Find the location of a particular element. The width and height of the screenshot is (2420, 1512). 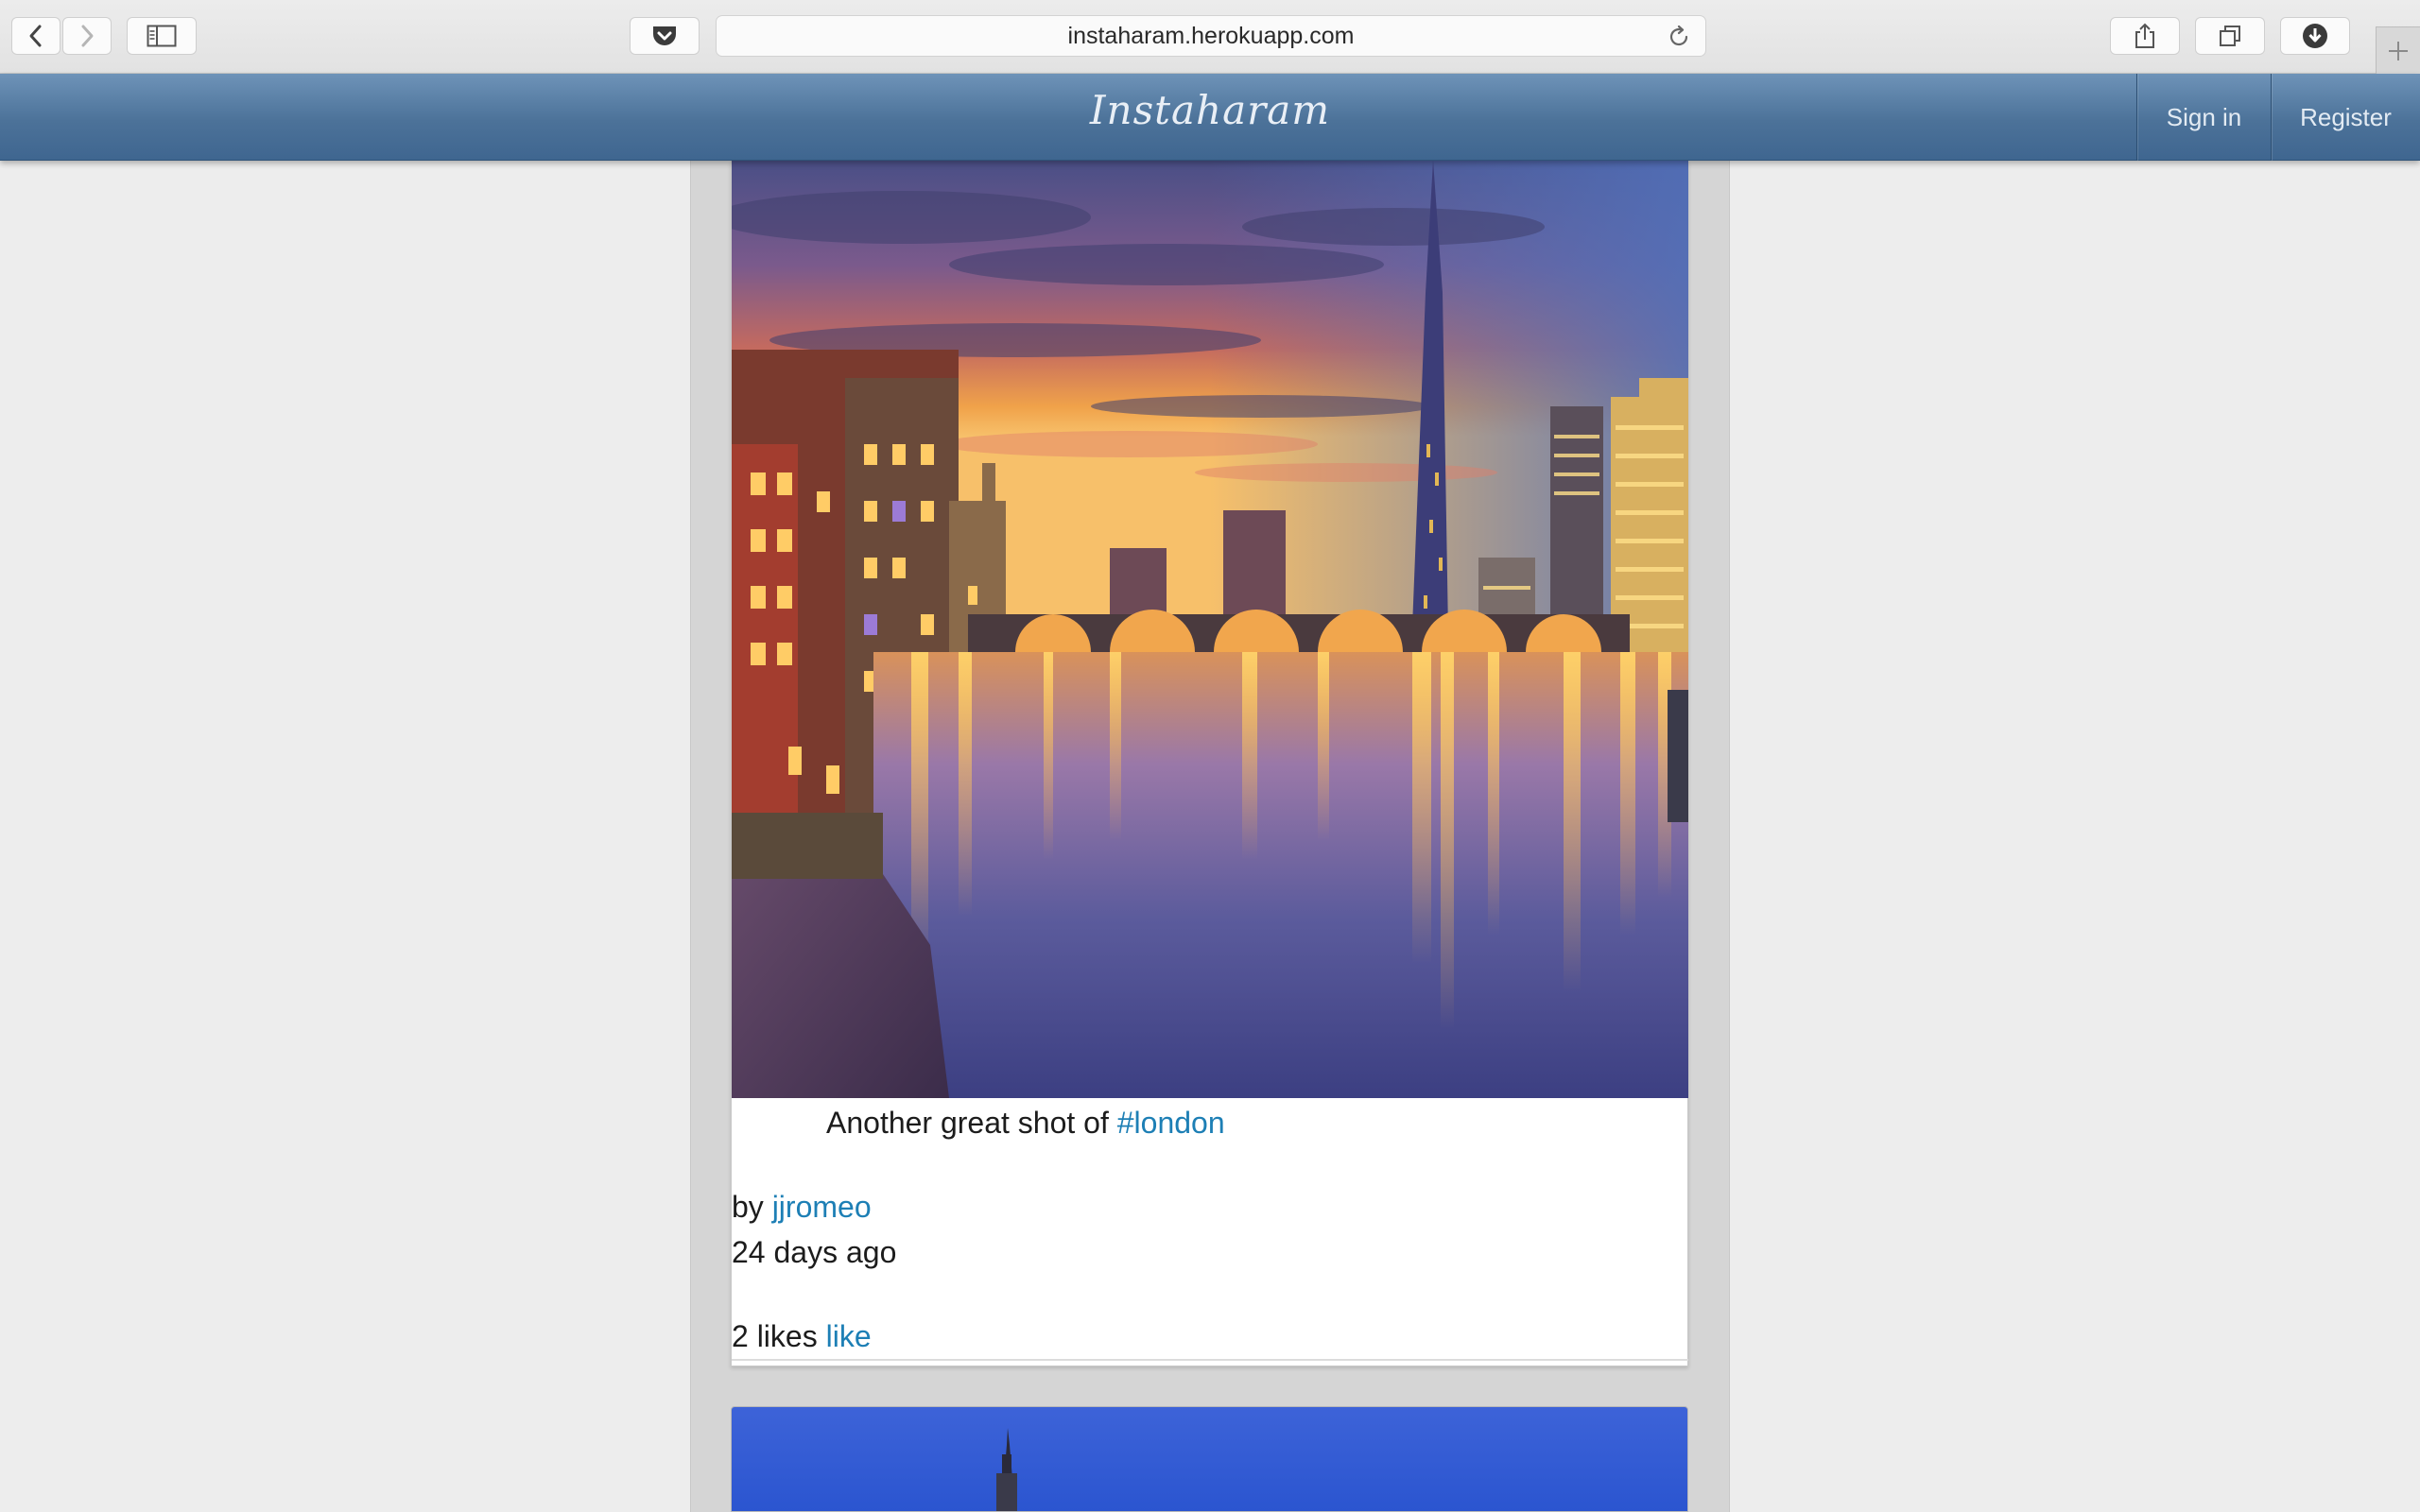

plus-icon is located at coordinates (2398, 50).